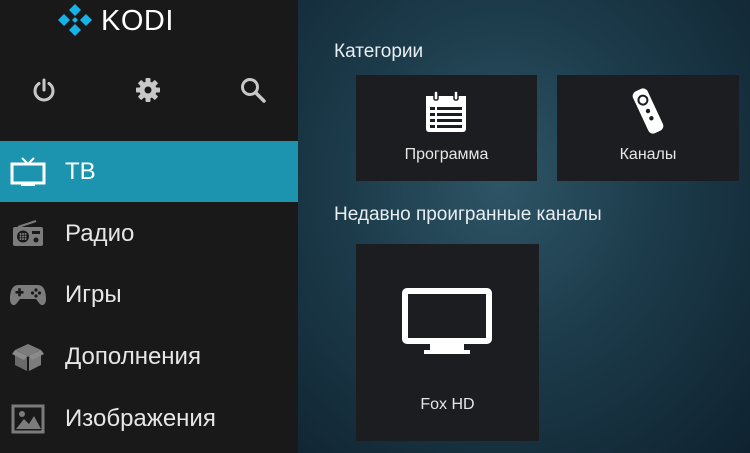 The height and width of the screenshot is (453, 750). I want to click on category-card-guide: Программа, so click(446, 128).